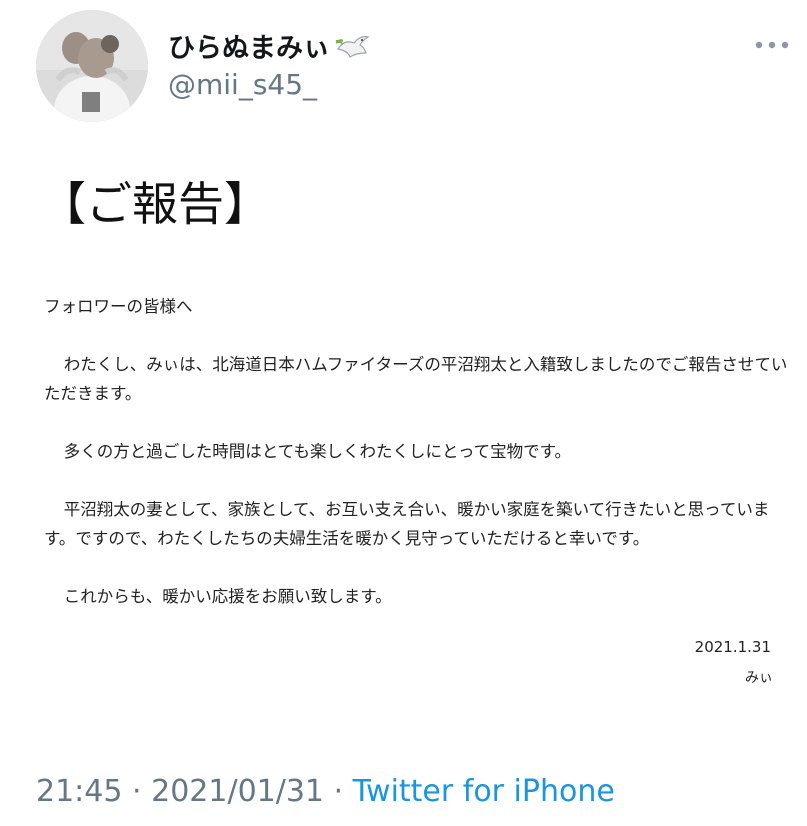 The image size is (807, 826). What do you see at coordinates (732, 647) in the screenshot?
I see `signature-date: 2021.1.31` at bounding box center [732, 647].